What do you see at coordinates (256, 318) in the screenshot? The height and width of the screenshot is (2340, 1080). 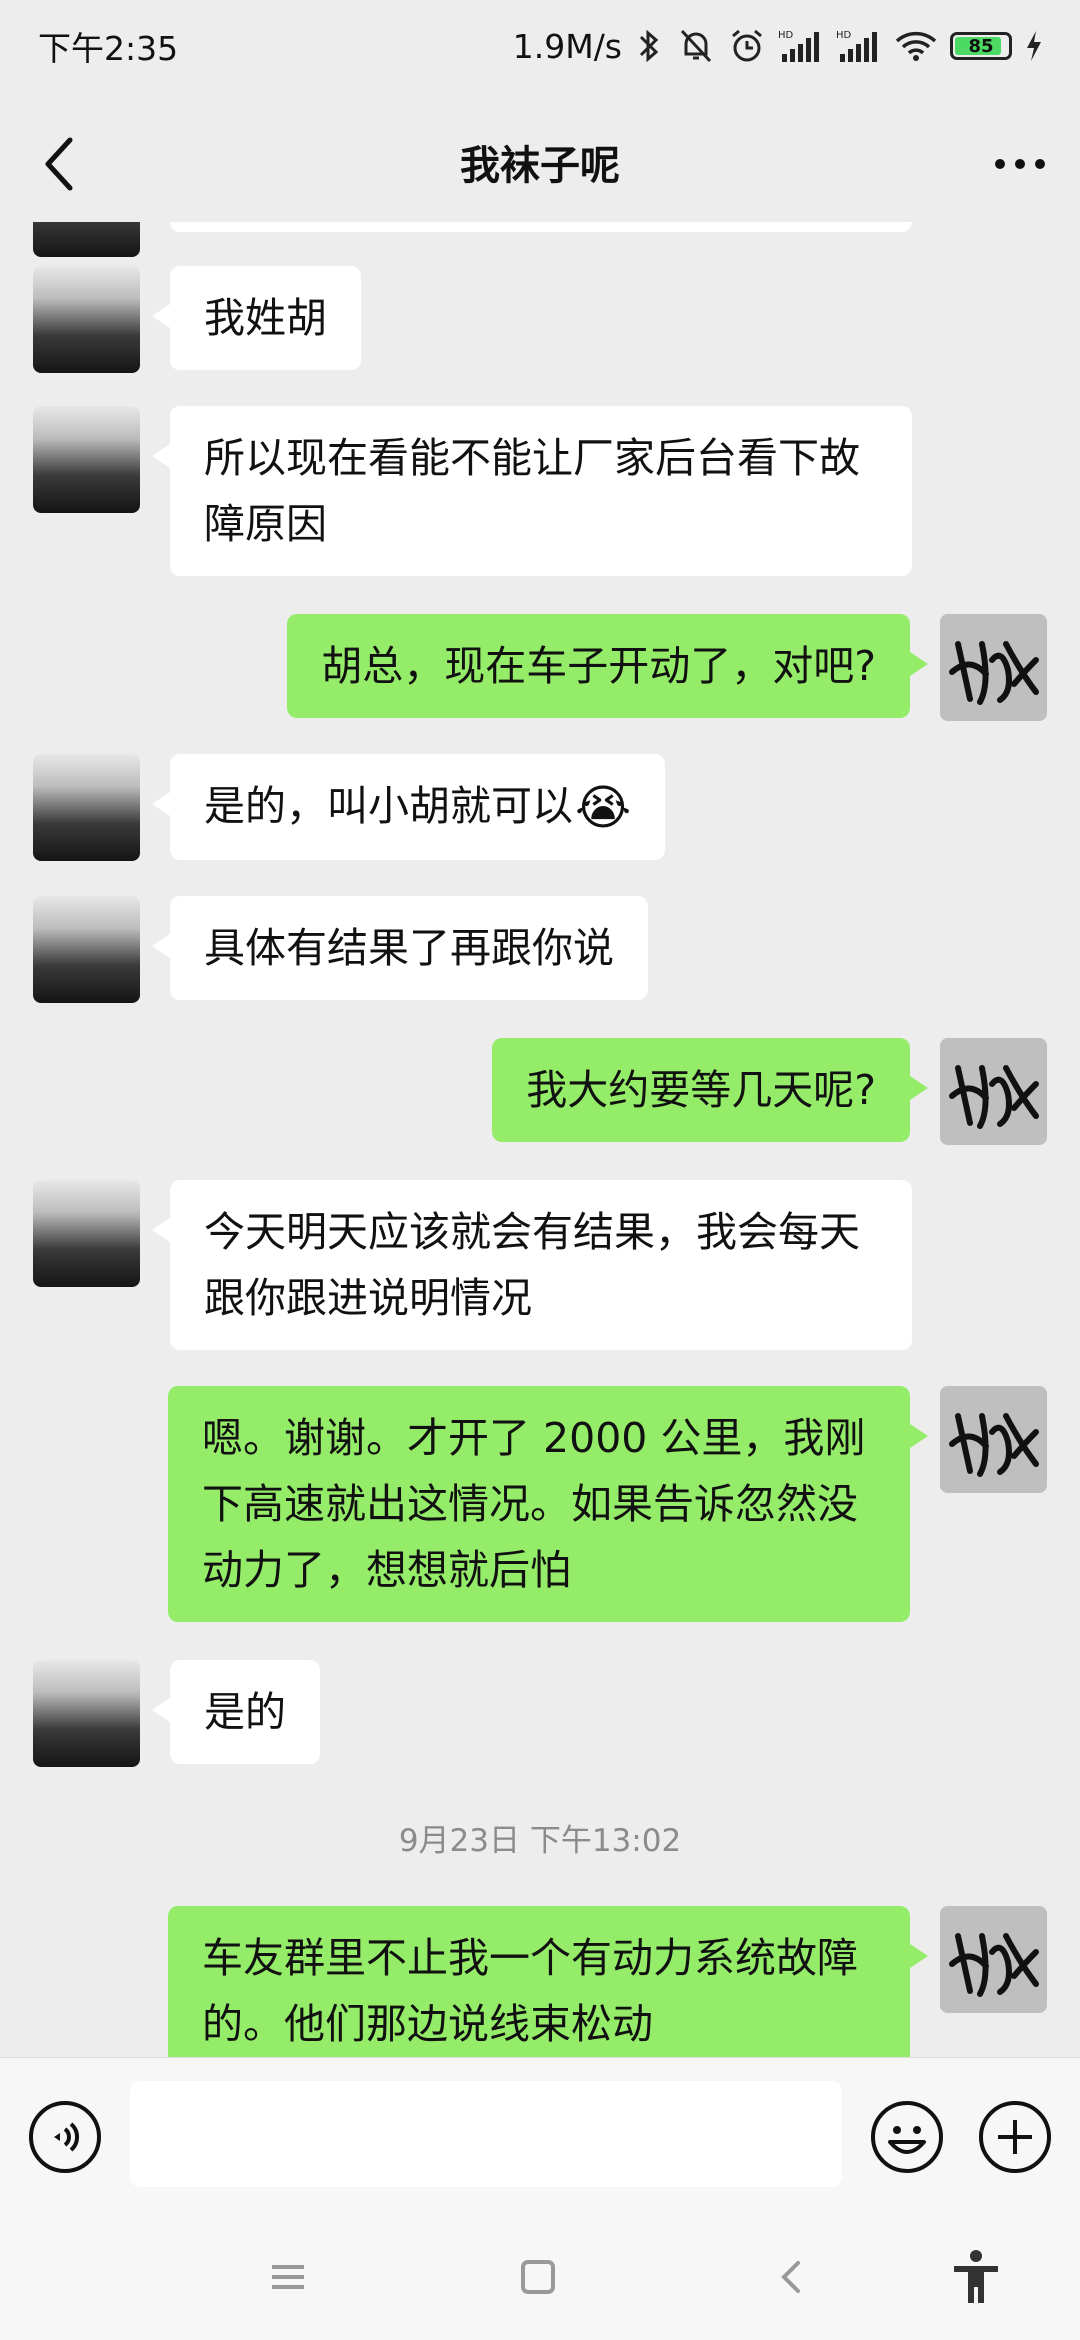 I see `message-bubble: 我姓胡` at bounding box center [256, 318].